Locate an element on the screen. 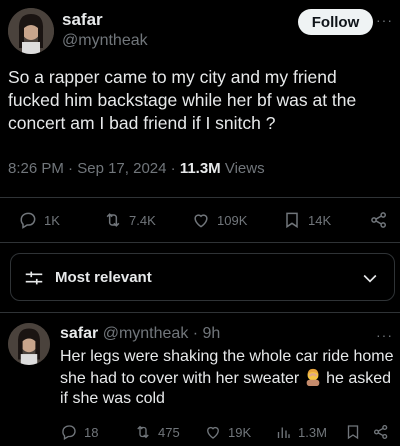 Image resolution: width=400 pixels, height=446 pixels. reply-count: 1K is located at coordinates (52, 220).